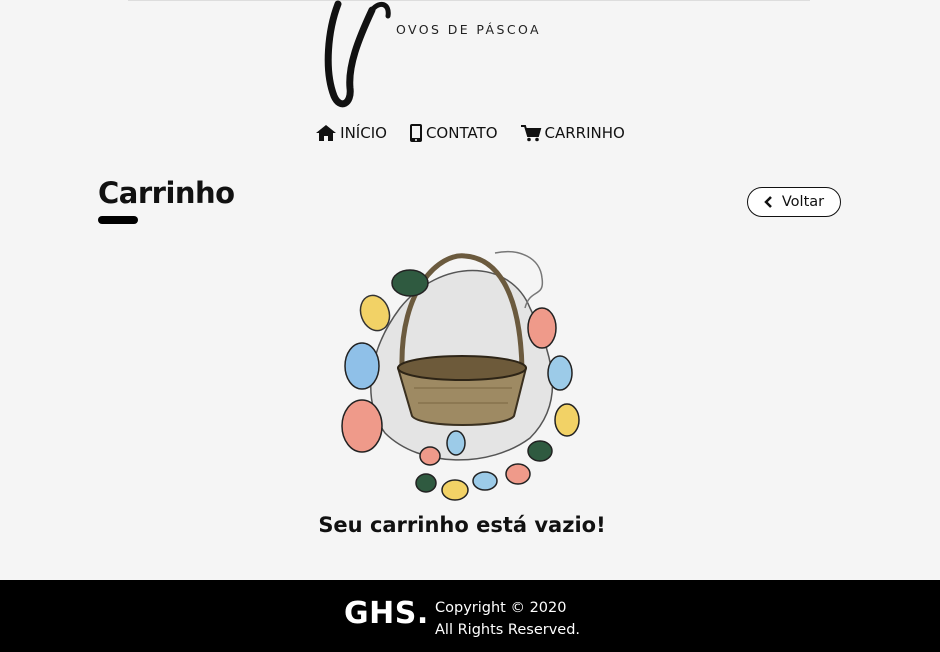 The height and width of the screenshot is (652, 940). I want to click on footer-copyright-block: Copyright © 2020 All Rights Reserved., so click(507, 619).